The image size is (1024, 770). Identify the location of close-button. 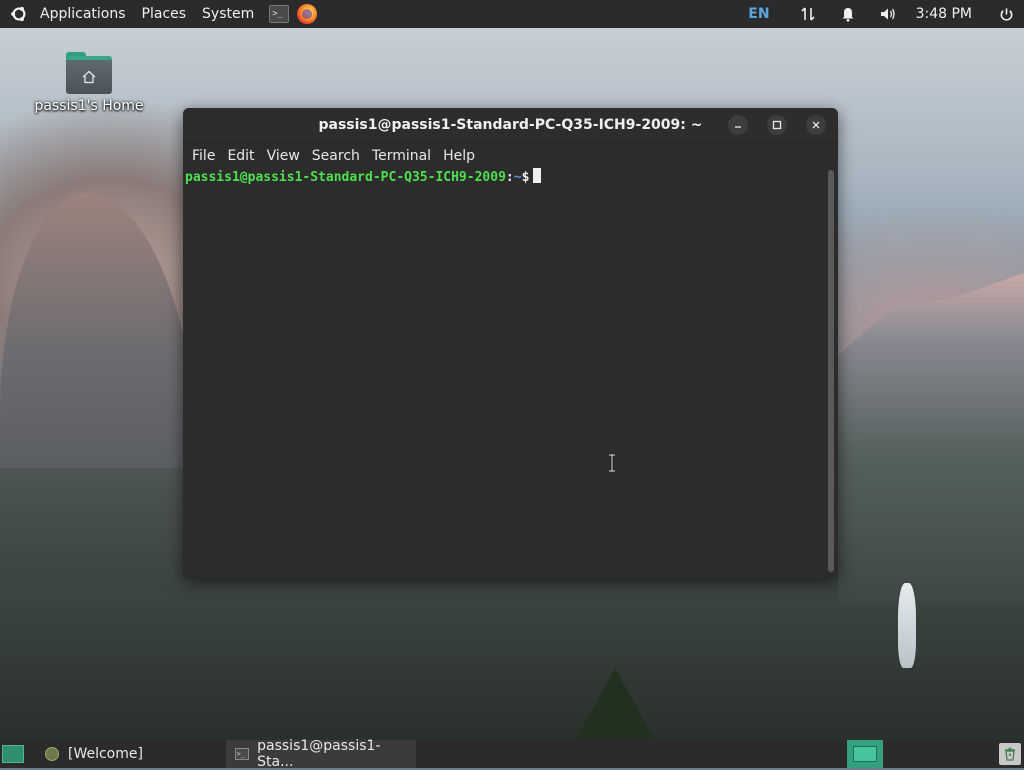
(816, 125).